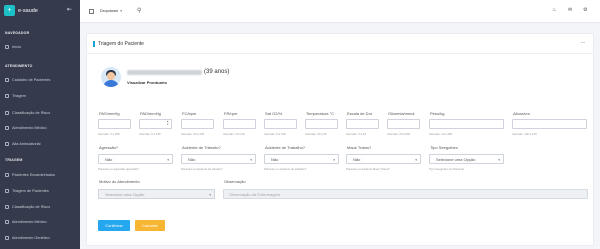  Describe the element at coordinates (360, 113) in the screenshot. I see `pain-scale-label: Escala de Dor` at that location.